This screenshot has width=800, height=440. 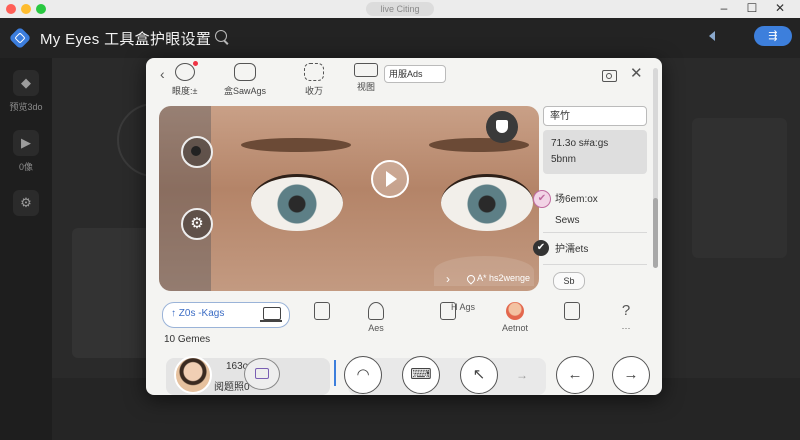 I want to click on header-menu-button: ⇶, so click(x=773, y=36).